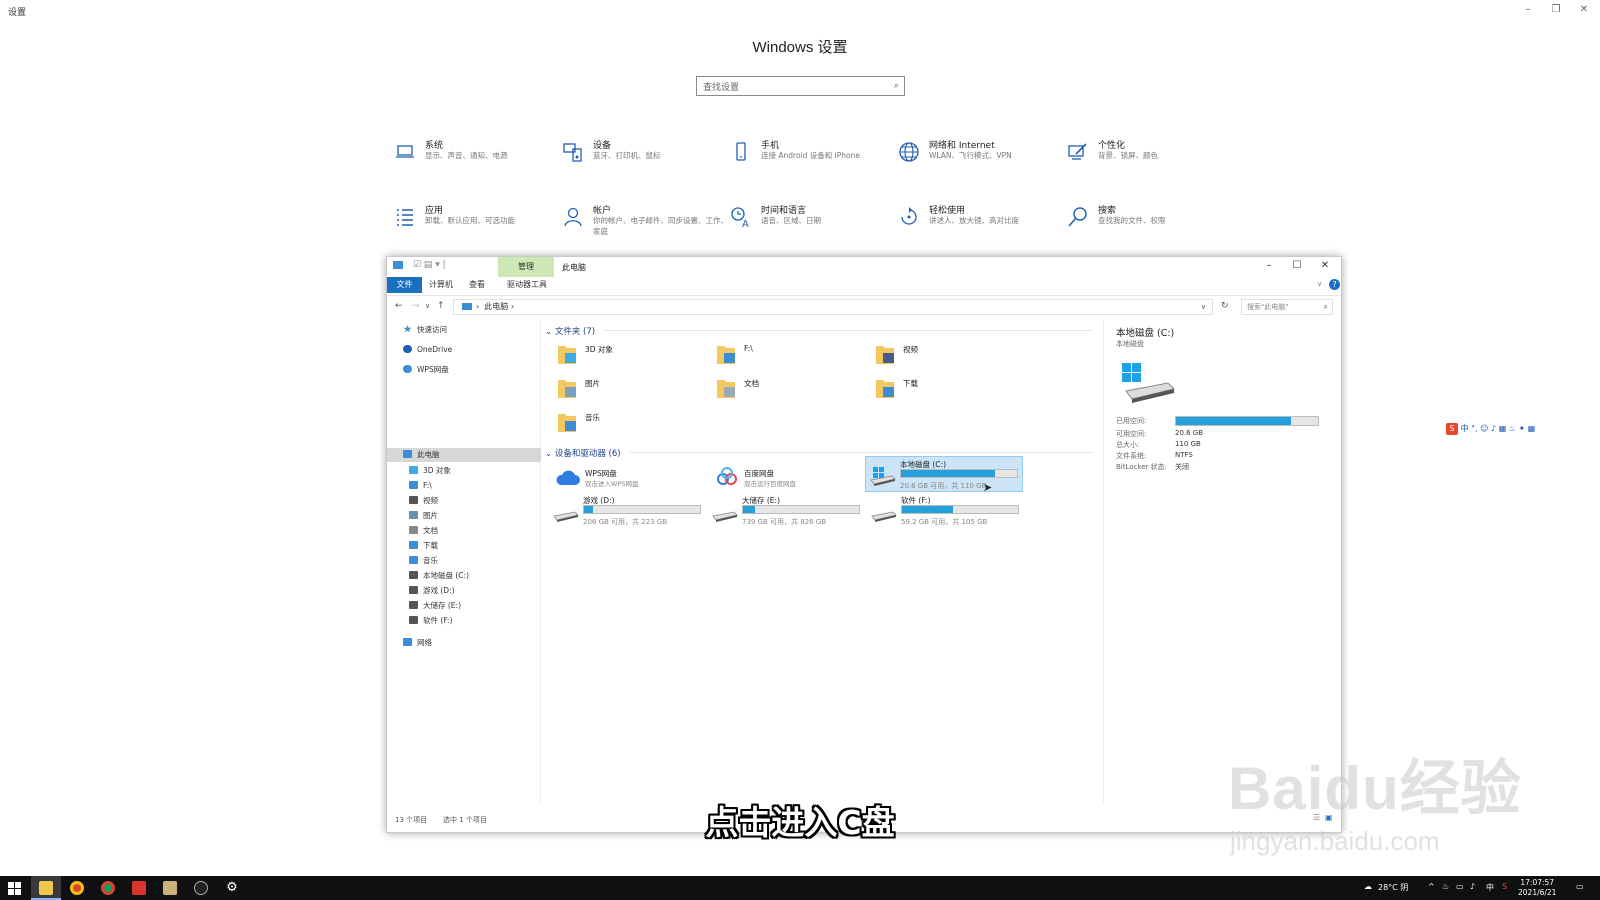  I want to click on baidu-watermark-logo: Baidu经验, so click(1375, 788).